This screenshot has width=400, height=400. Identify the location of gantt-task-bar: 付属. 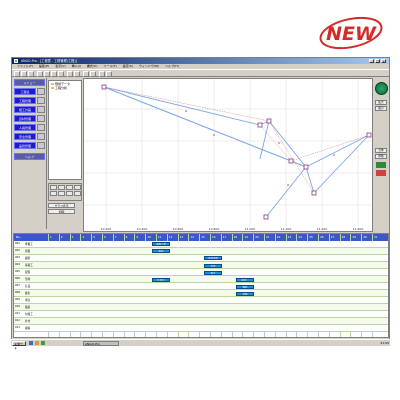
(245, 294).